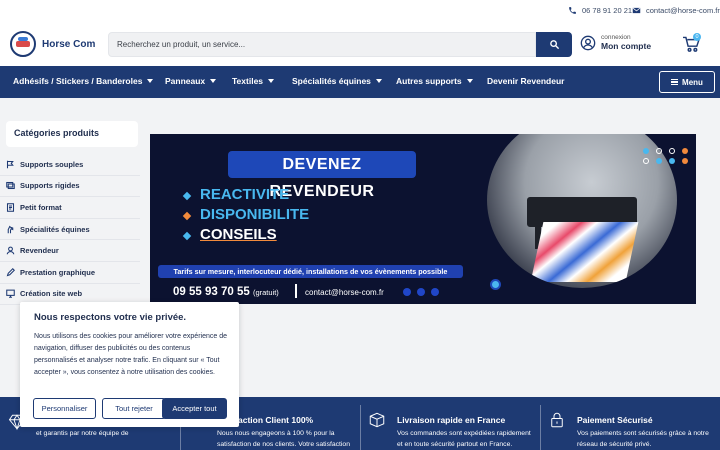 The width and height of the screenshot is (720, 450). I want to click on panel-icon, so click(10, 186).